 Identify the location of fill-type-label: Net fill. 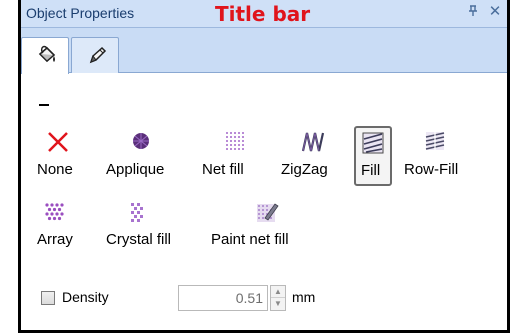
(223, 169).